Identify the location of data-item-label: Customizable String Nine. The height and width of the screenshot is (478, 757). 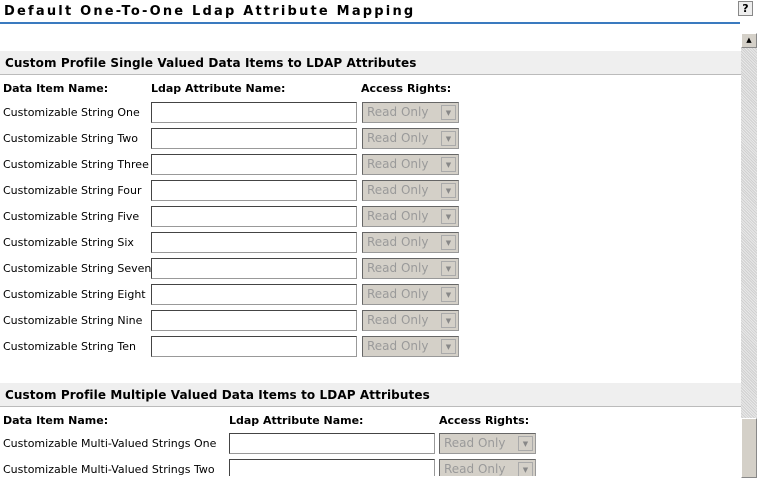
(73, 320).